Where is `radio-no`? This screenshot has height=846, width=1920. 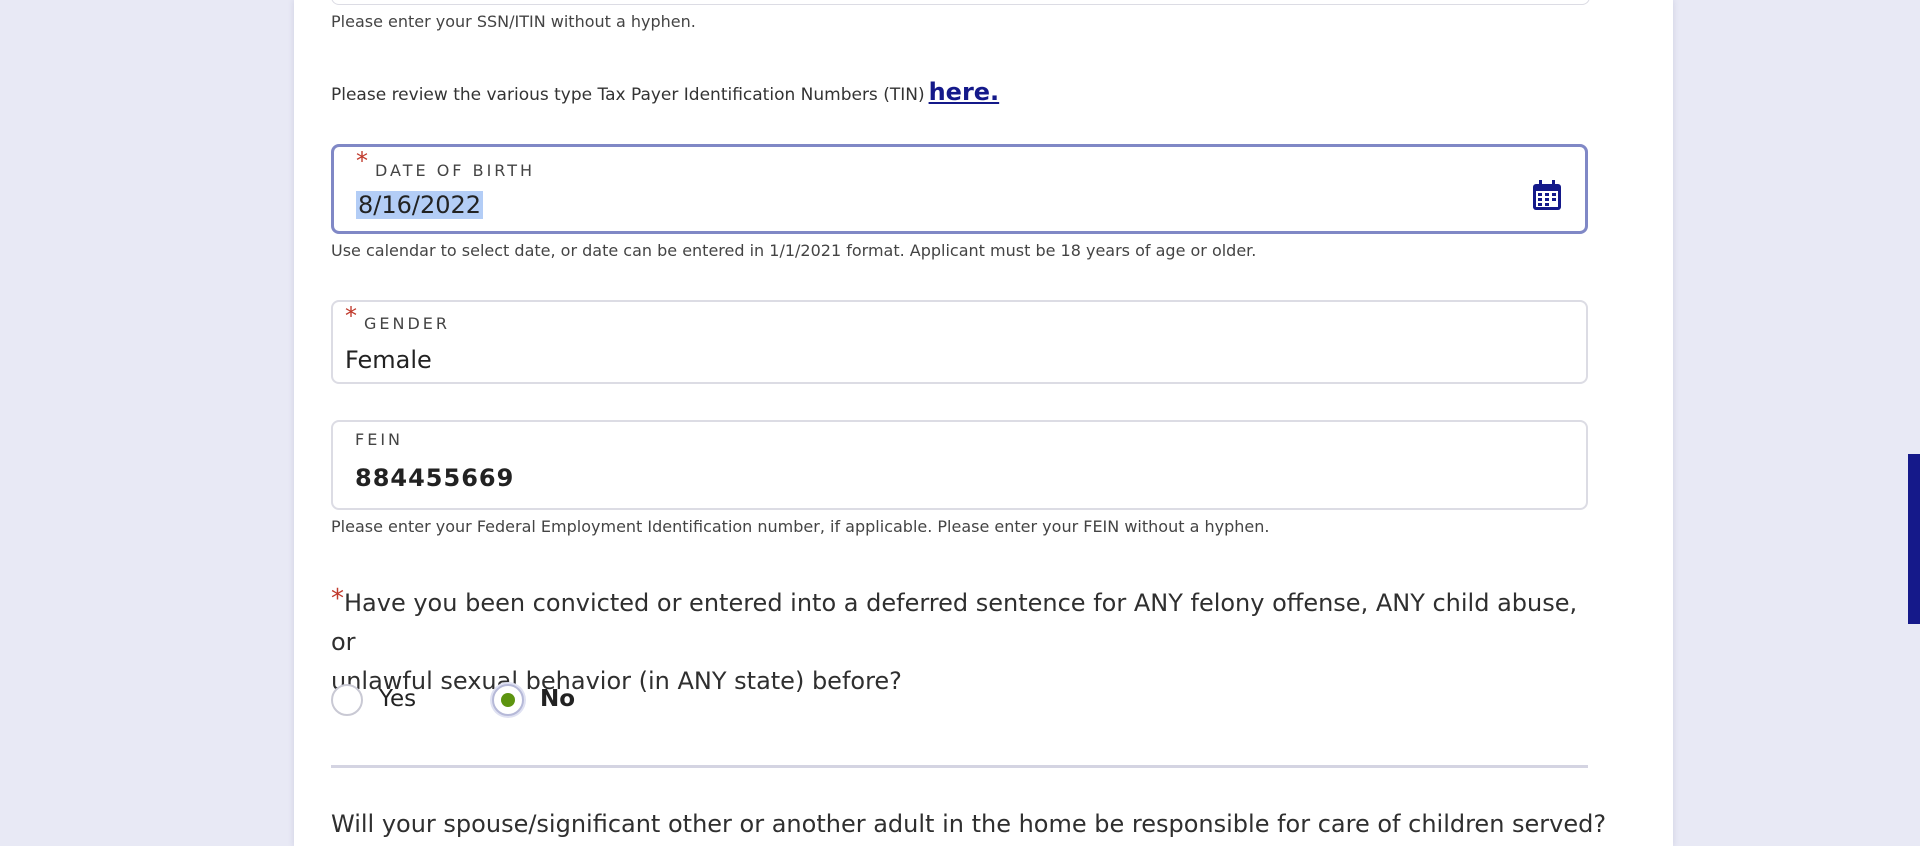 radio-no is located at coordinates (508, 700).